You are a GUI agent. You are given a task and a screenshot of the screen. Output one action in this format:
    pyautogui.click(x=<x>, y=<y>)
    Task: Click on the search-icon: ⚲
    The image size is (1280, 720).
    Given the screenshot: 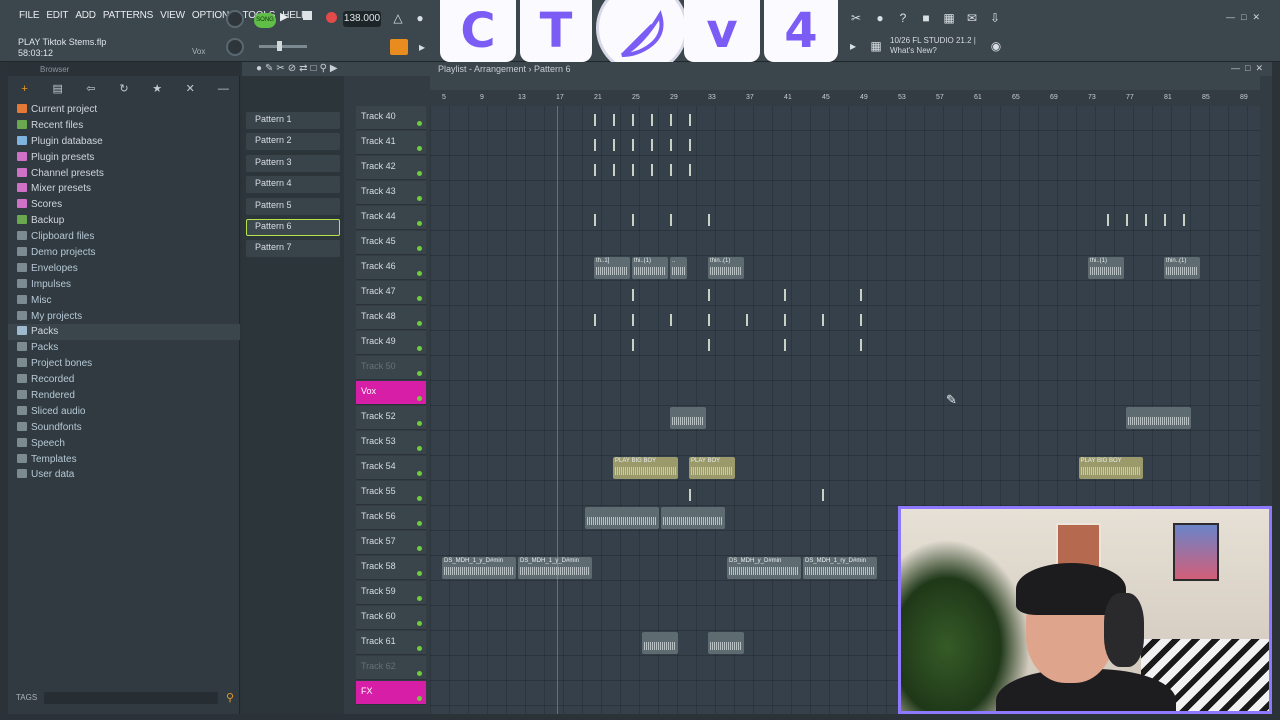 What is the action you would take?
    pyautogui.click(x=230, y=697)
    